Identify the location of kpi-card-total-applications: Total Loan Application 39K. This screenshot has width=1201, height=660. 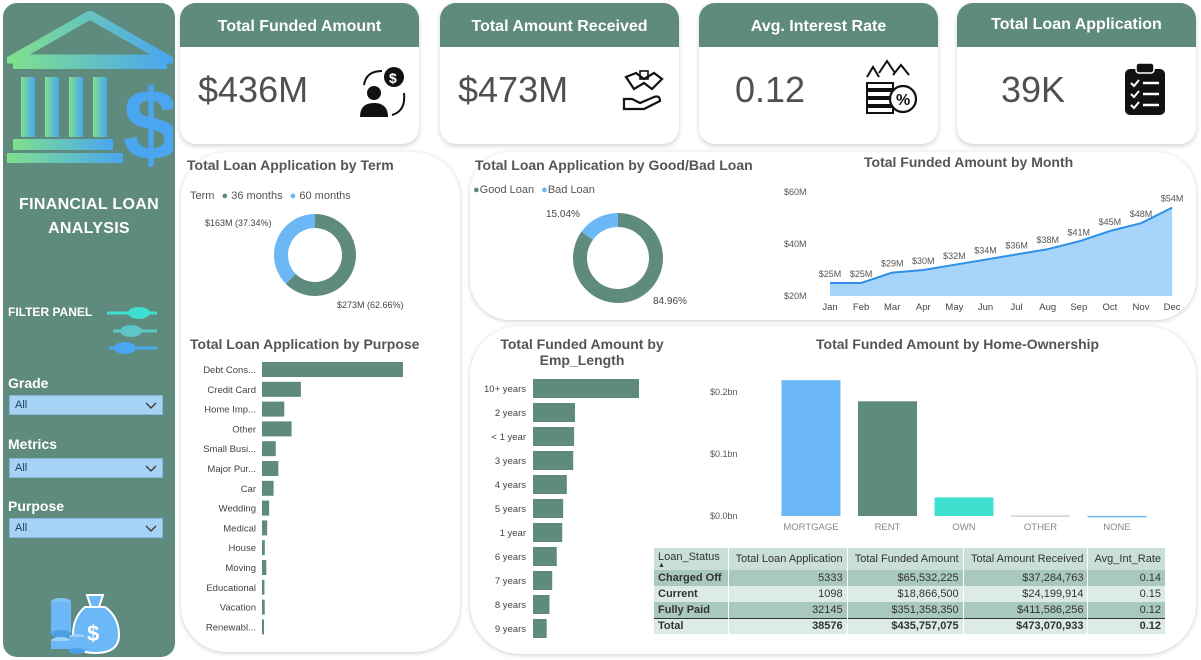
(1076, 73).